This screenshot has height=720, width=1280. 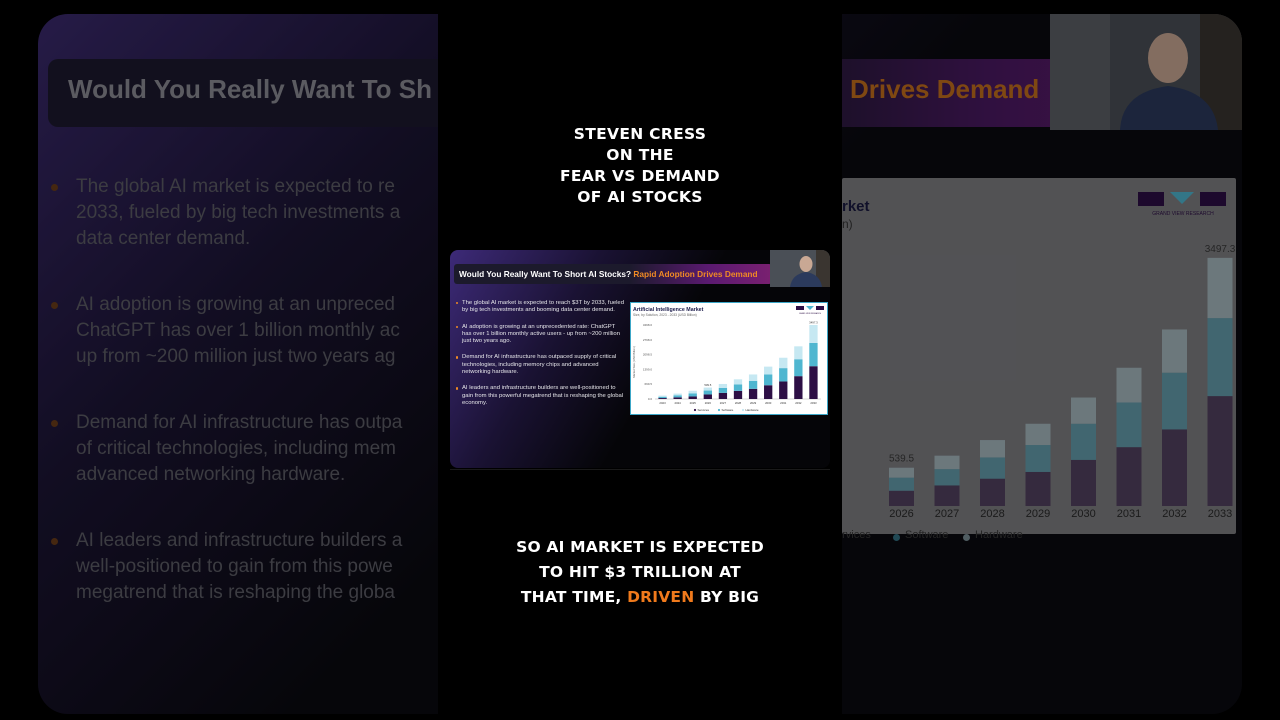 I want to click on x-tick-label: 2026, so click(x=708, y=403).